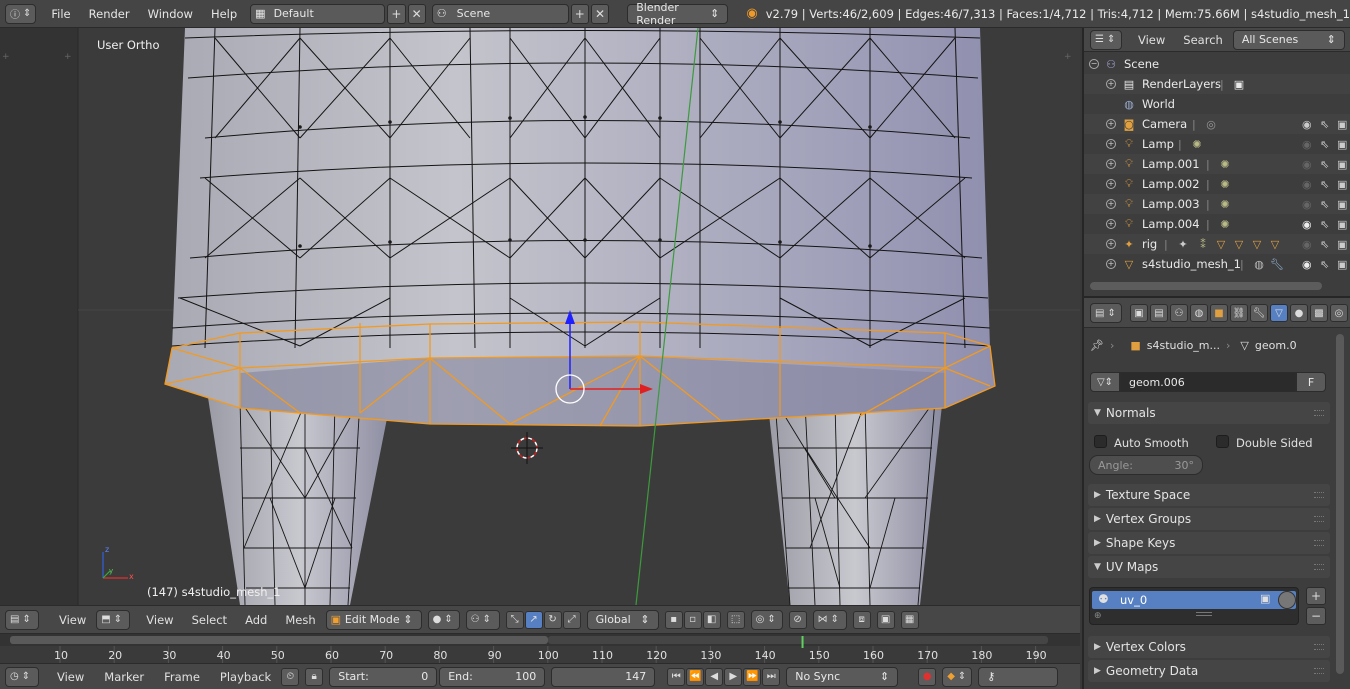  What do you see at coordinates (673, 619) in the screenshot?
I see `vertex-select-icon: ▪` at bounding box center [673, 619].